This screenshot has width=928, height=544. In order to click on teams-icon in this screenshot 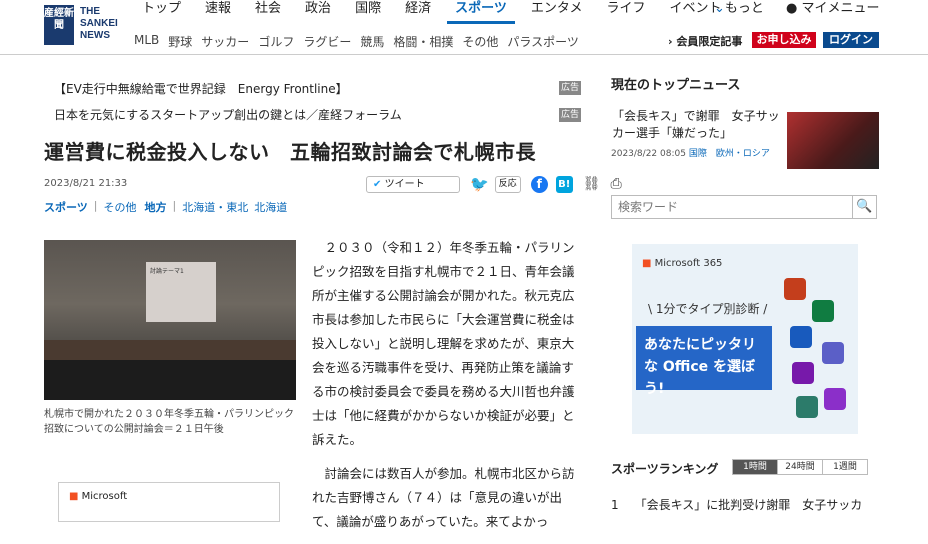, I will do `click(833, 353)`.